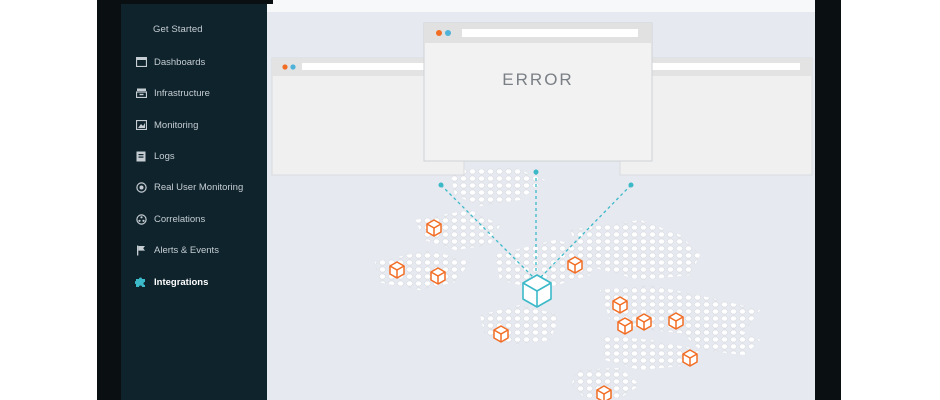 This screenshot has width=940, height=400. What do you see at coordinates (180, 219) in the screenshot?
I see `sidebar-item-label: Correlations` at bounding box center [180, 219].